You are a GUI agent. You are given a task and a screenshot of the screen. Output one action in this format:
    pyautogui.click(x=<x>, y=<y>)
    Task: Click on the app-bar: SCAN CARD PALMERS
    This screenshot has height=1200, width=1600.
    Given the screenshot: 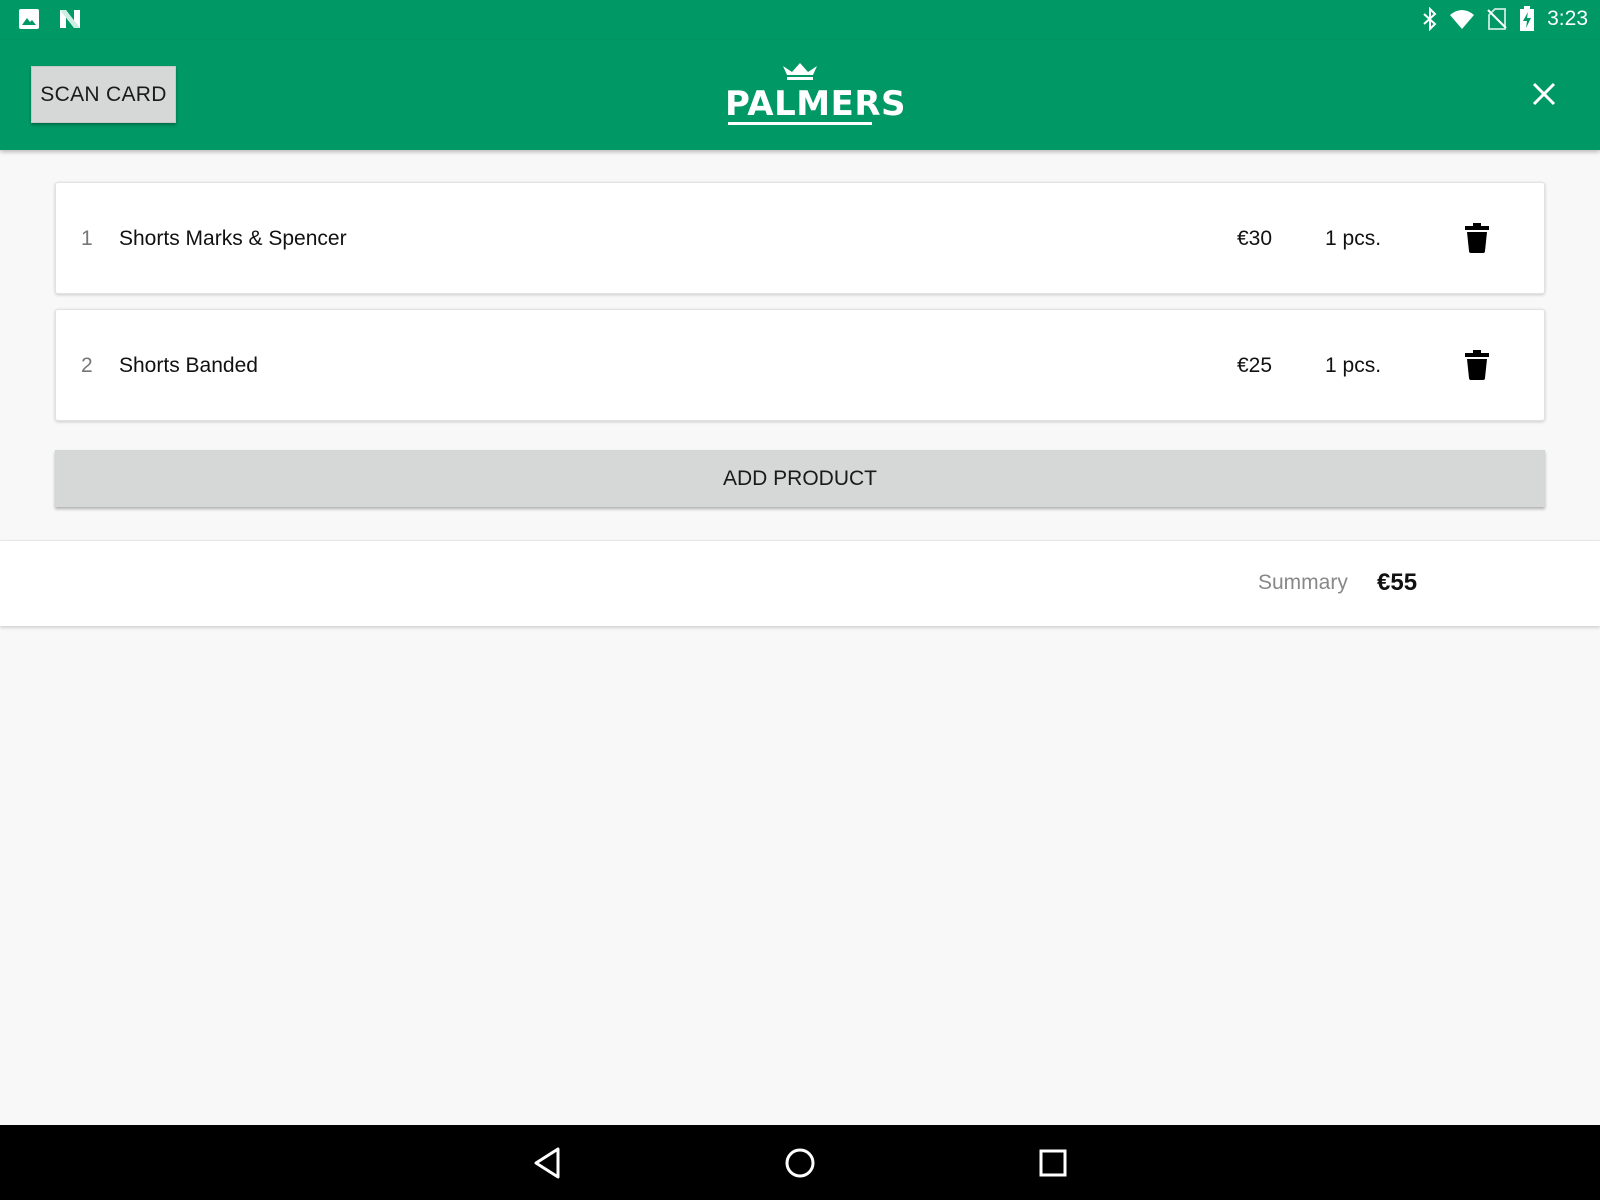 What is the action you would take?
    pyautogui.click(x=800, y=95)
    